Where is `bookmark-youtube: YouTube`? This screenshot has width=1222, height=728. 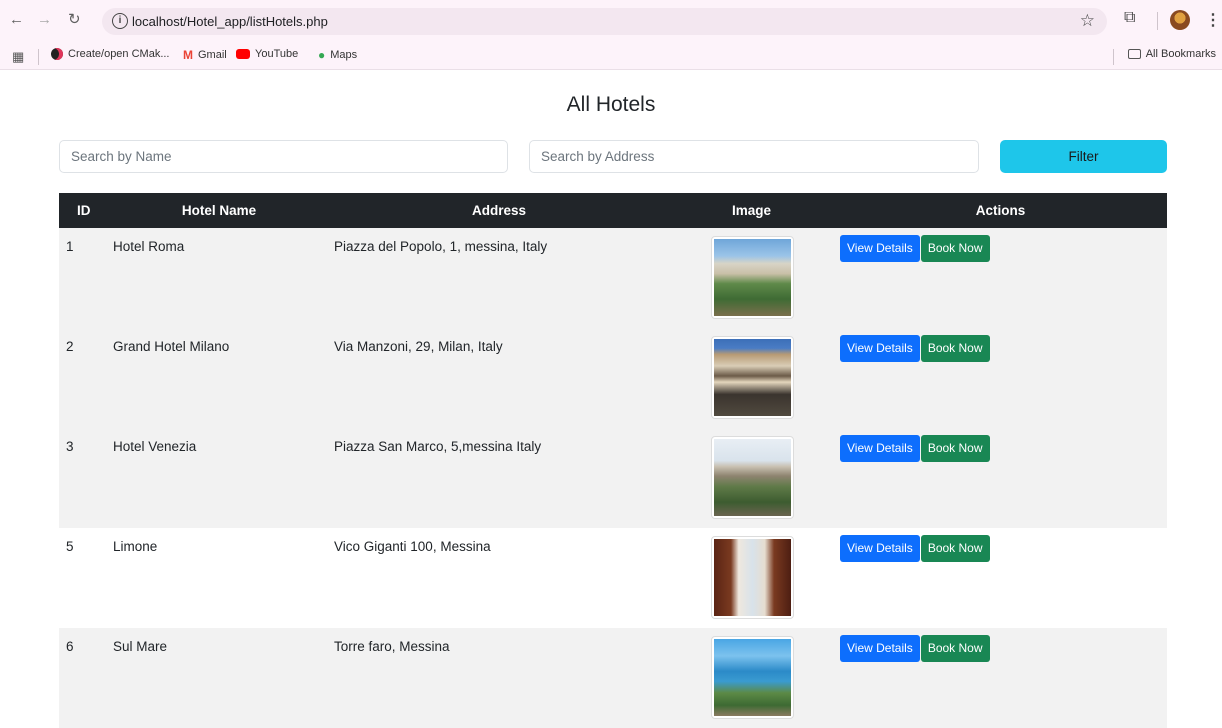 bookmark-youtube: YouTube is located at coordinates (267, 54).